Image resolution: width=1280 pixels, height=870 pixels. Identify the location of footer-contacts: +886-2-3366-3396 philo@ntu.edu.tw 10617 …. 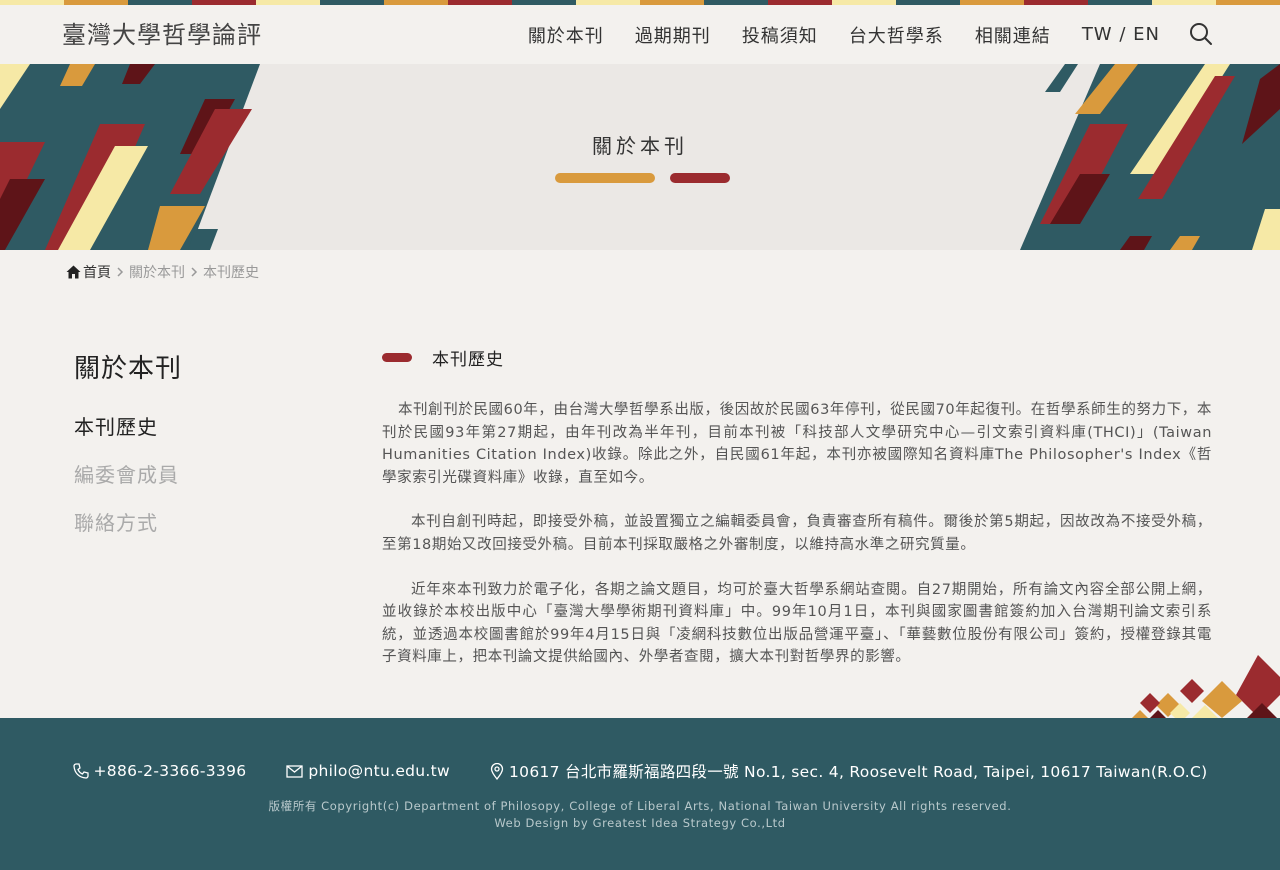
(640, 771).